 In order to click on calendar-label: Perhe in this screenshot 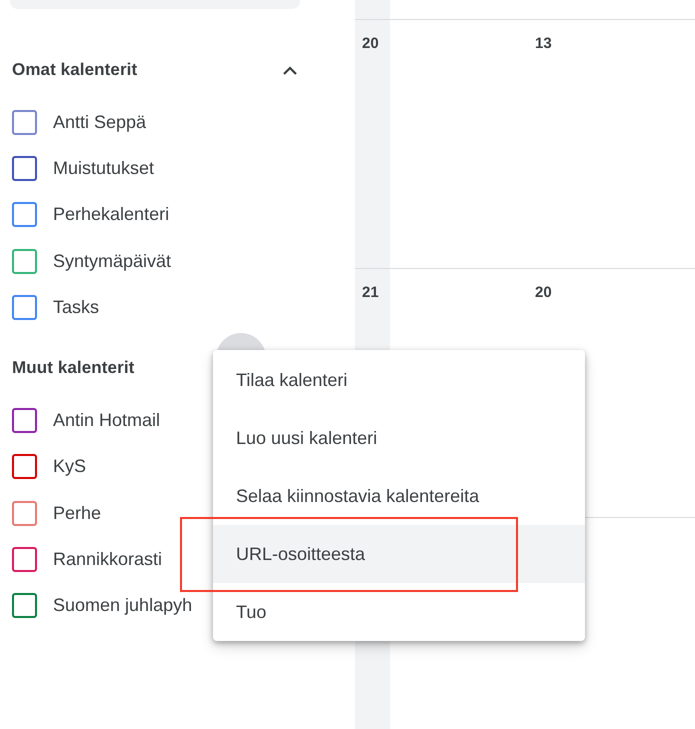, I will do `click(77, 513)`.